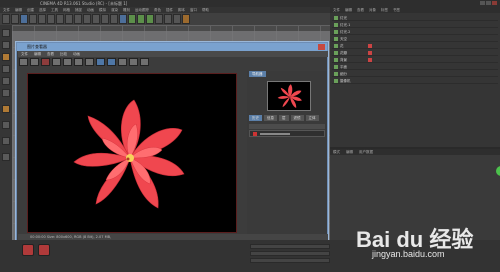 This screenshot has height=272, width=500. I want to click on polygons-mode-icon, so click(6, 93).